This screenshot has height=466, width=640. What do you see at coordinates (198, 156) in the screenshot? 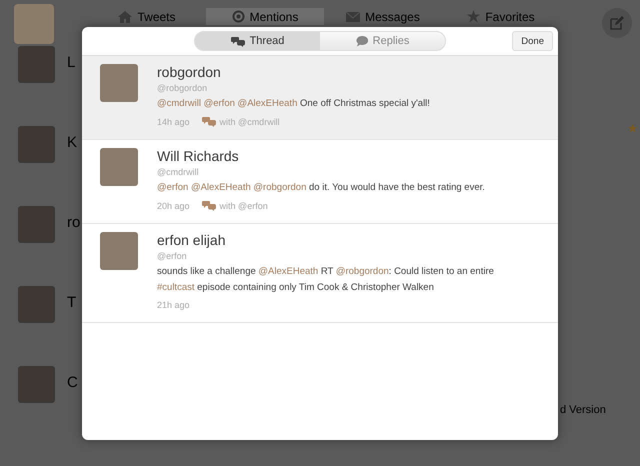
I see `user-name: Will Richards` at bounding box center [198, 156].